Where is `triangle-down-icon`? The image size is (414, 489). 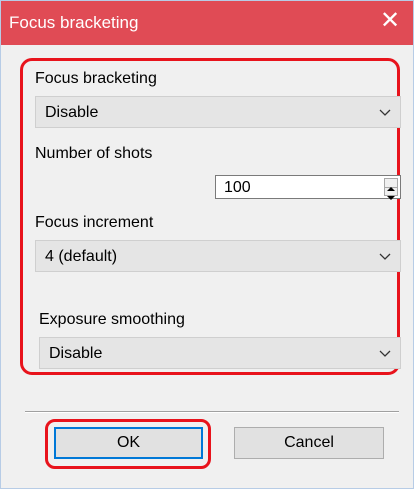 triangle-down-icon is located at coordinates (391, 198).